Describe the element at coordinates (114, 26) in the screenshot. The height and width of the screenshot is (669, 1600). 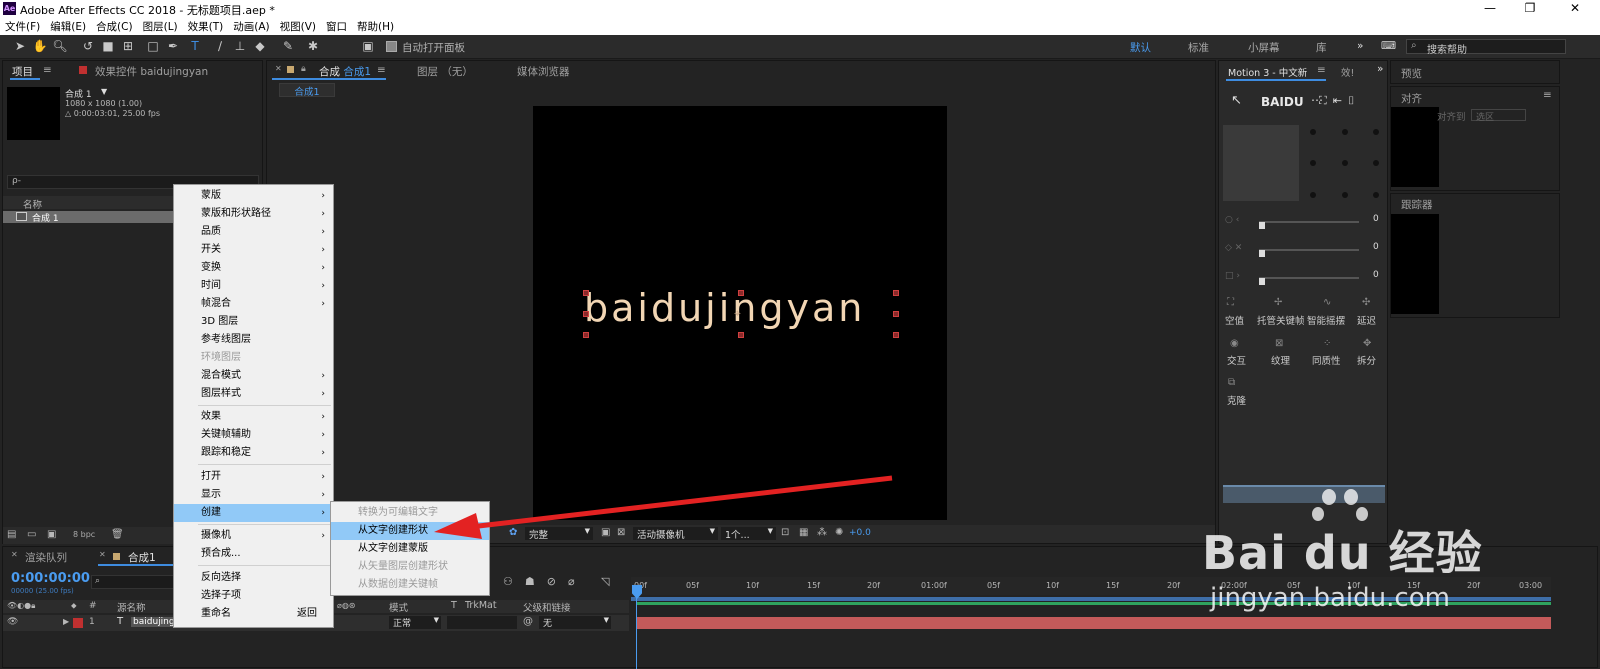
I see `menu-composition: 合成(C)` at that location.